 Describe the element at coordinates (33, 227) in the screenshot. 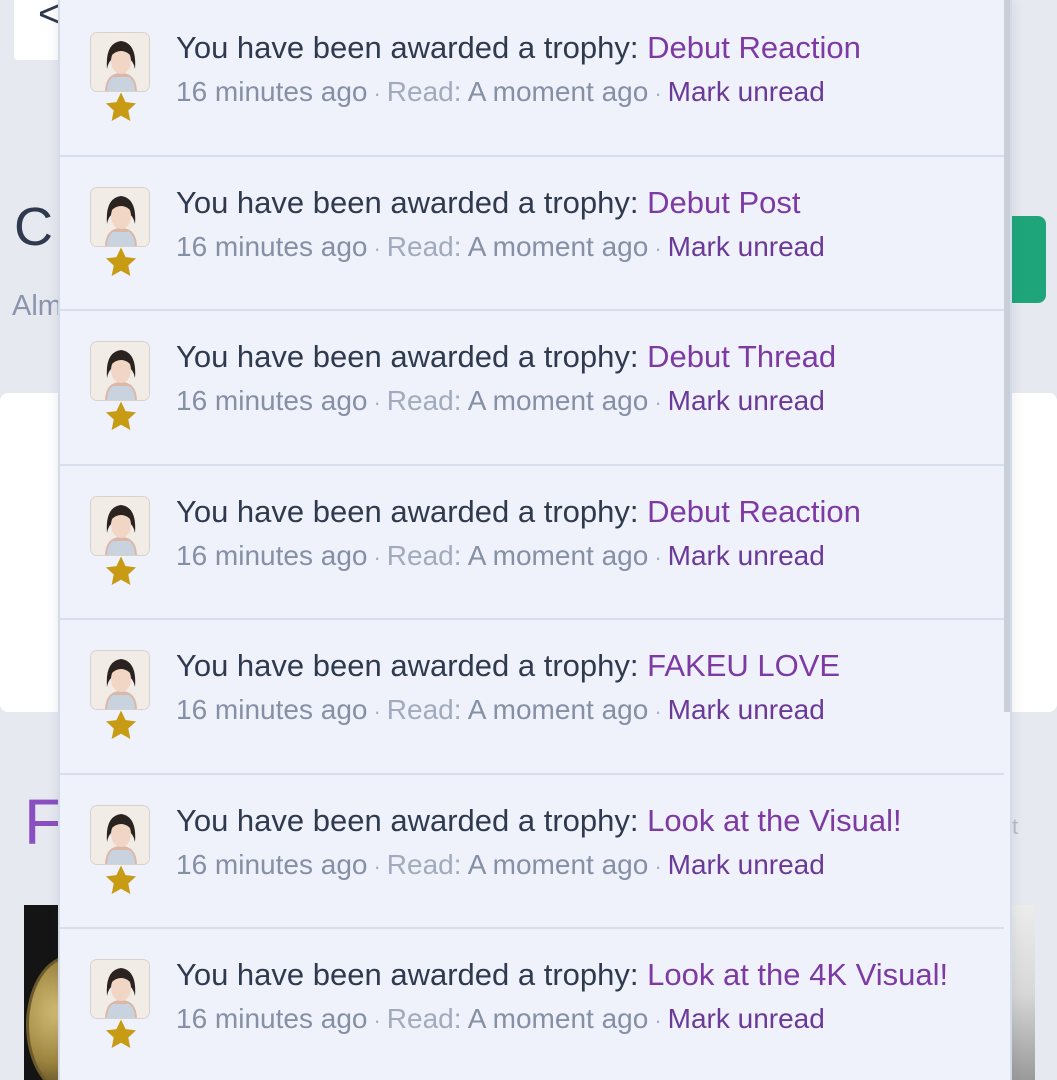

I see `page-heading-fragment: C` at that location.